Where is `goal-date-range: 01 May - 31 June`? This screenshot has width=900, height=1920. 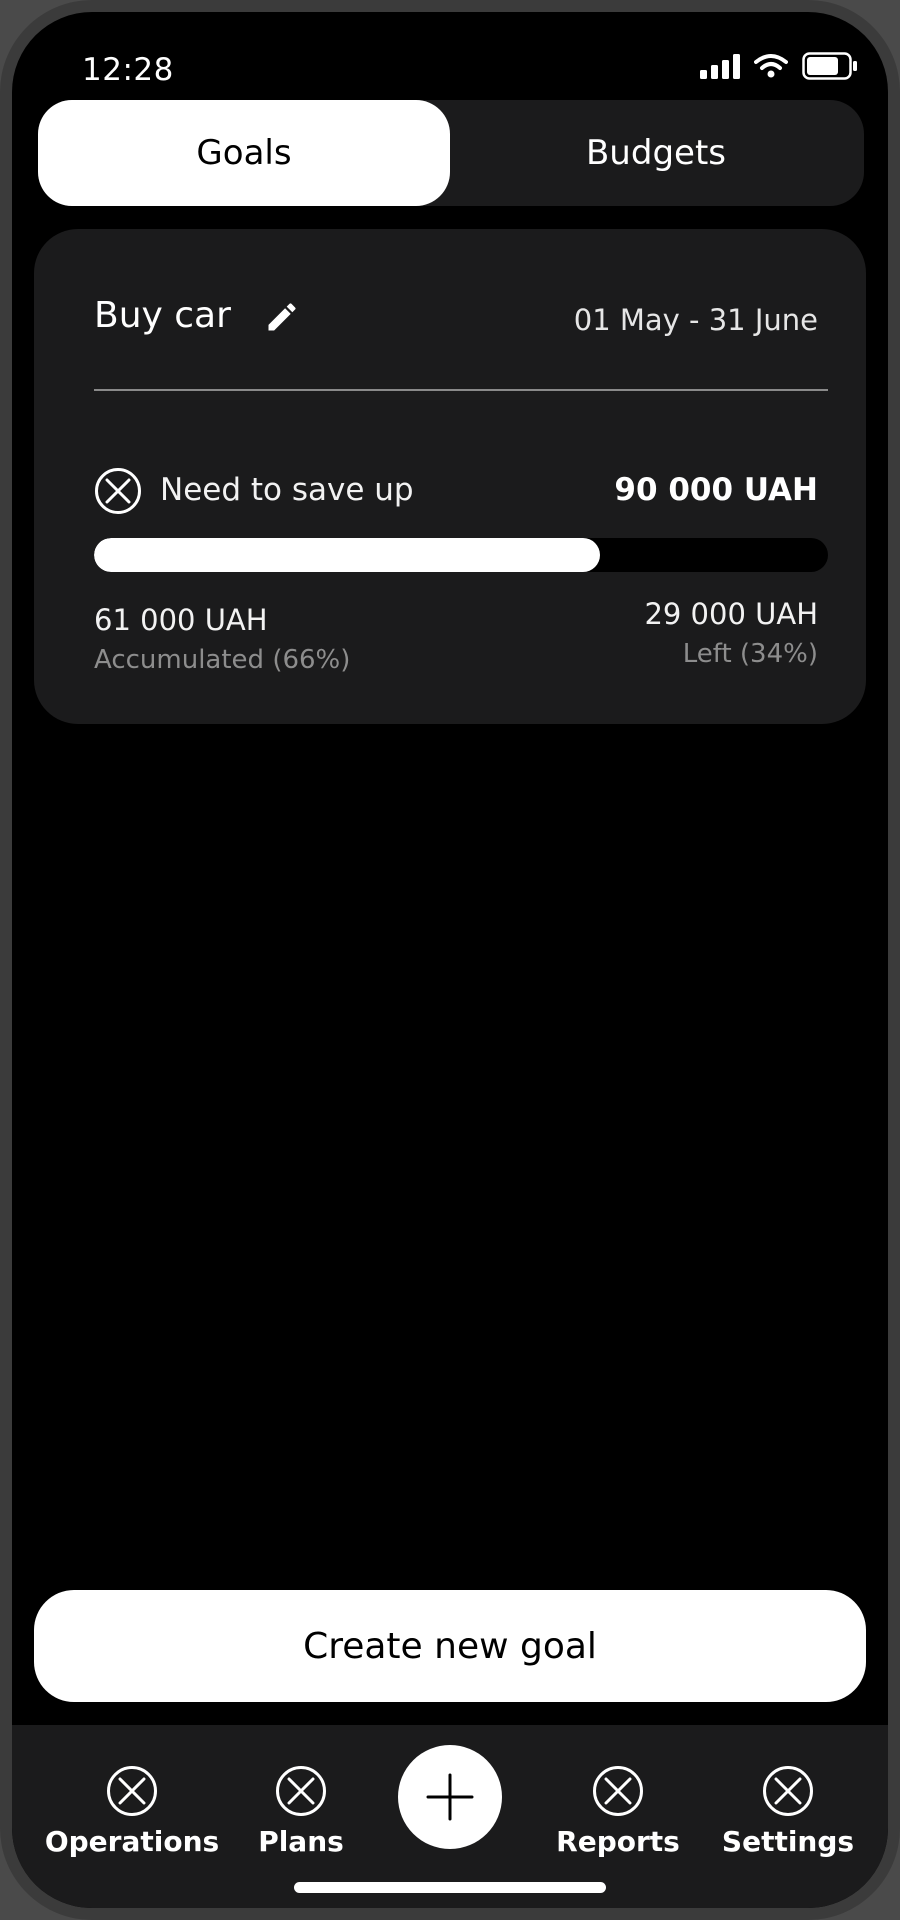 goal-date-range: 01 May - 31 June is located at coordinates (695, 320).